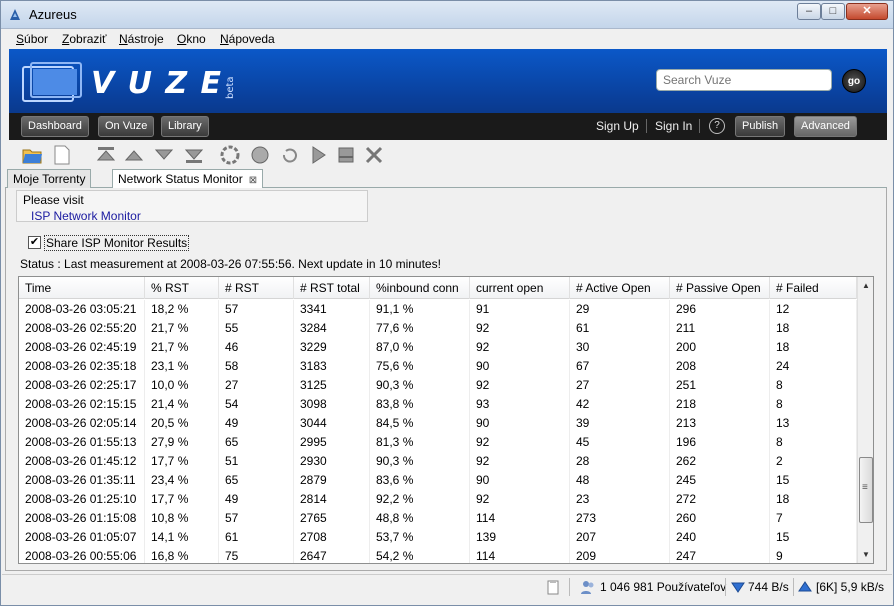 This screenshot has height=606, width=894. What do you see at coordinates (82, 442) in the screenshot?
I see `cell-time: 2008-03-26 01:55:13` at bounding box center [82, 442].